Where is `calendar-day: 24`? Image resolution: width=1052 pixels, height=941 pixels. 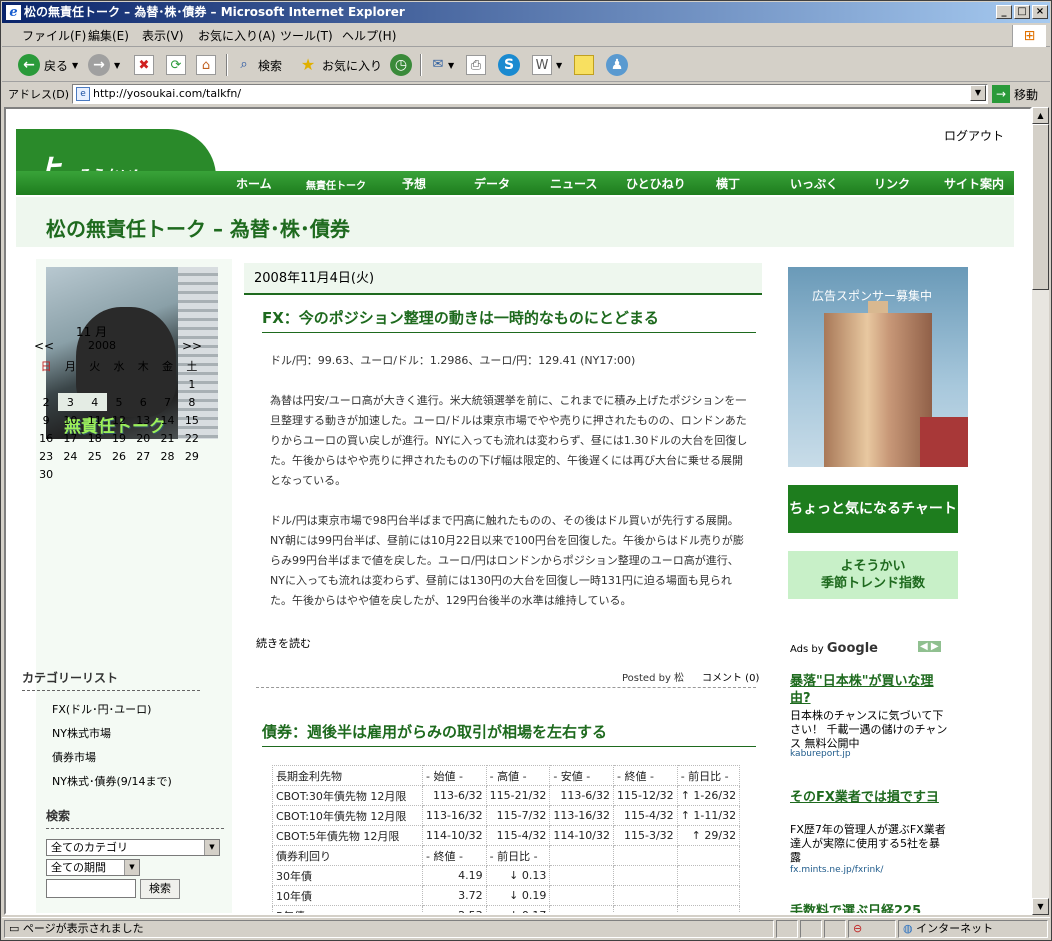 calendar-day: 24 is located at coordinates (70, 456).